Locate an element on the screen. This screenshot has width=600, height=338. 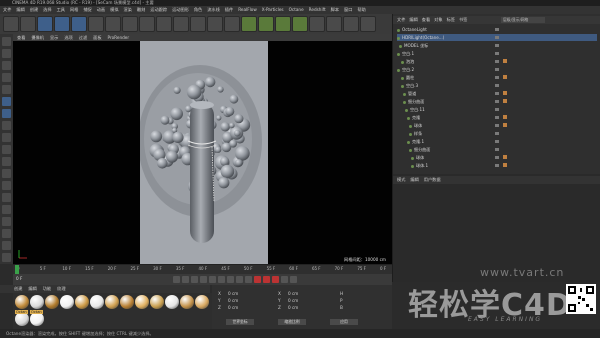
menu-item: 网格 is located at coordinates (74, 10).